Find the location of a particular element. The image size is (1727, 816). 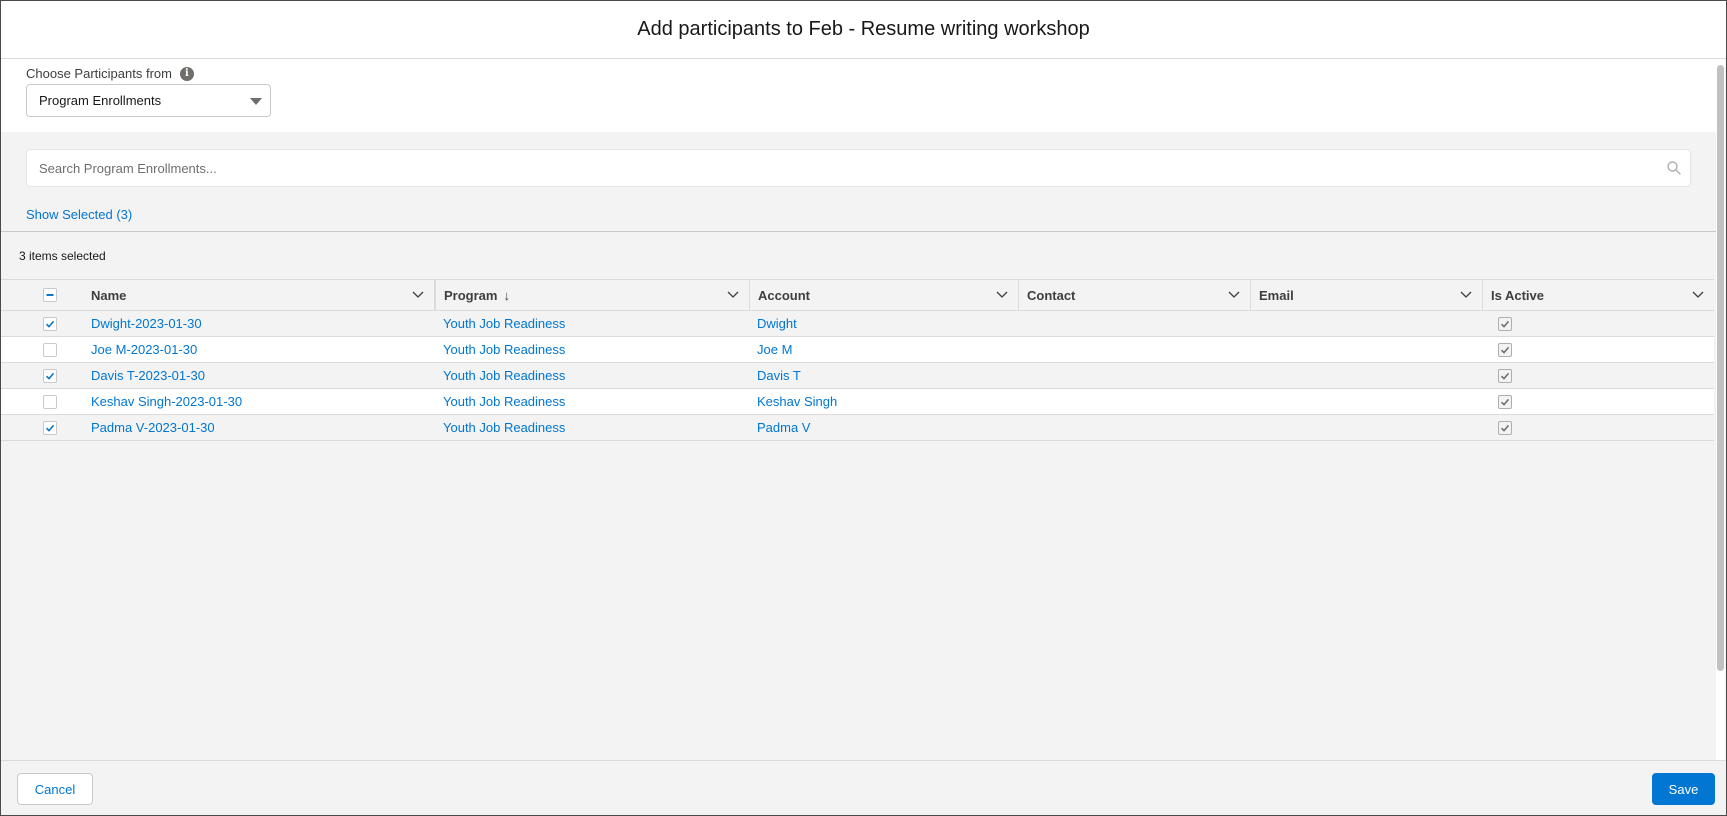

account-link: Dwight is located at coordinates (777, 323).